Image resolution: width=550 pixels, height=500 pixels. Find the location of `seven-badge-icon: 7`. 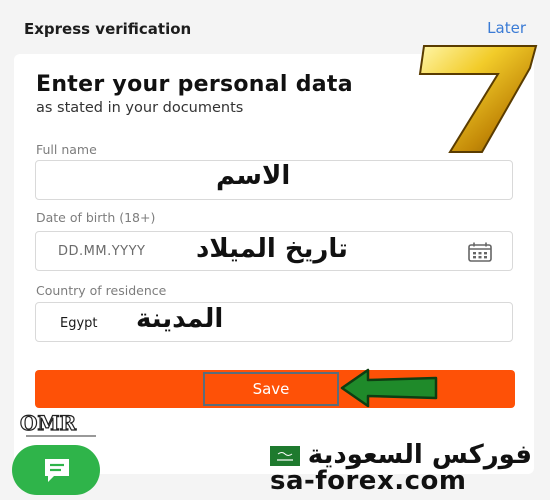

seven-badge-icon: 7 is located at coordinates (478, 99).